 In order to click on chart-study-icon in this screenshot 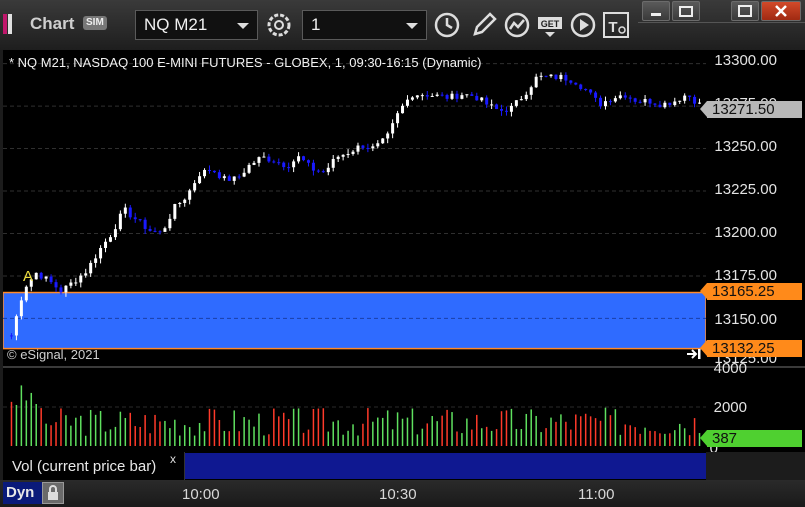, I will do `click(517, 25)`.